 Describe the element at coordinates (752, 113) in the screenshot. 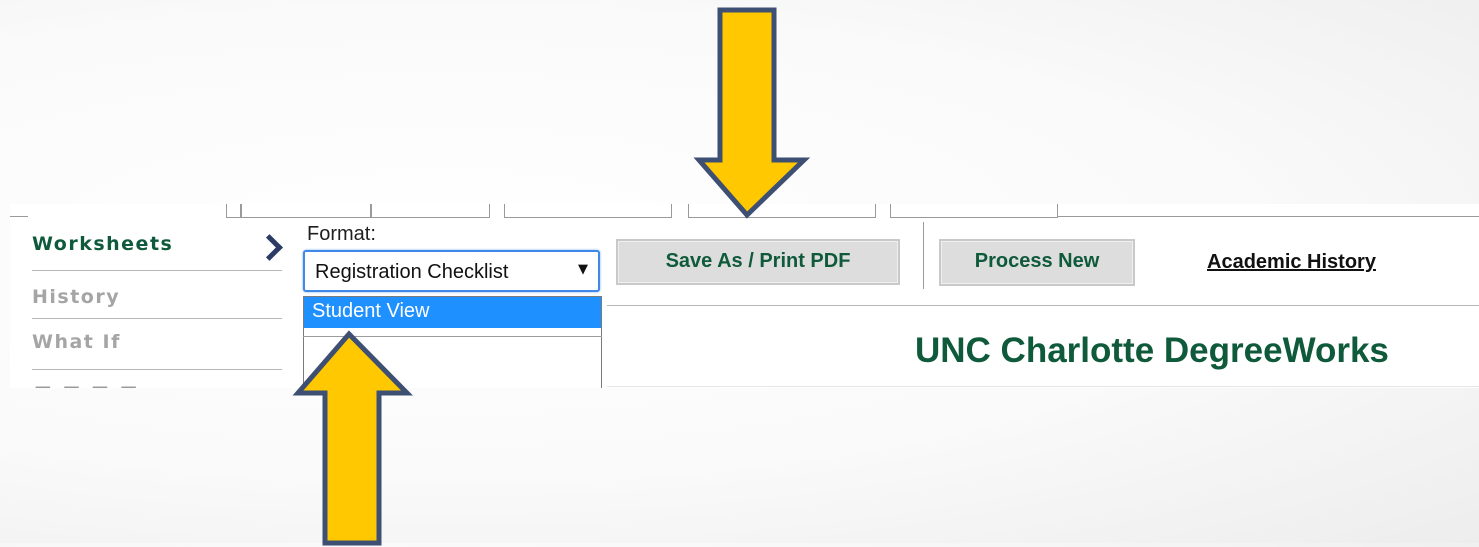

I see `arrow-down-icon` at that location.